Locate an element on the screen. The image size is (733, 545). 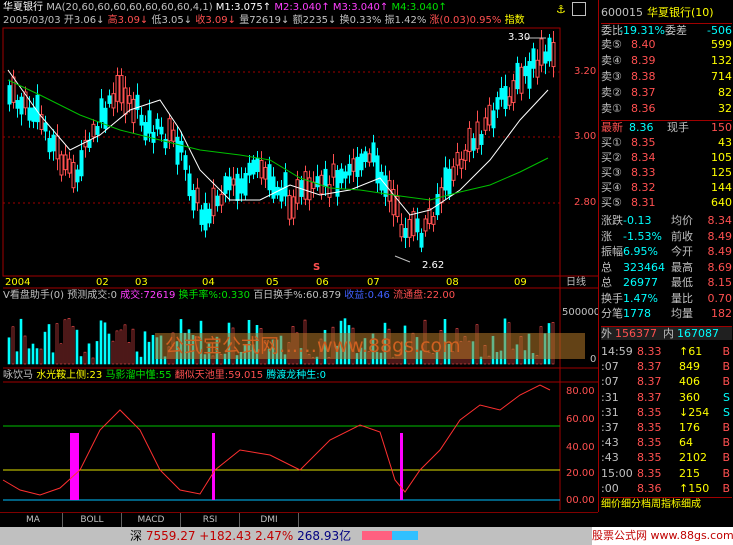
buy-label: 买④ is located at coordinates (611, 187).